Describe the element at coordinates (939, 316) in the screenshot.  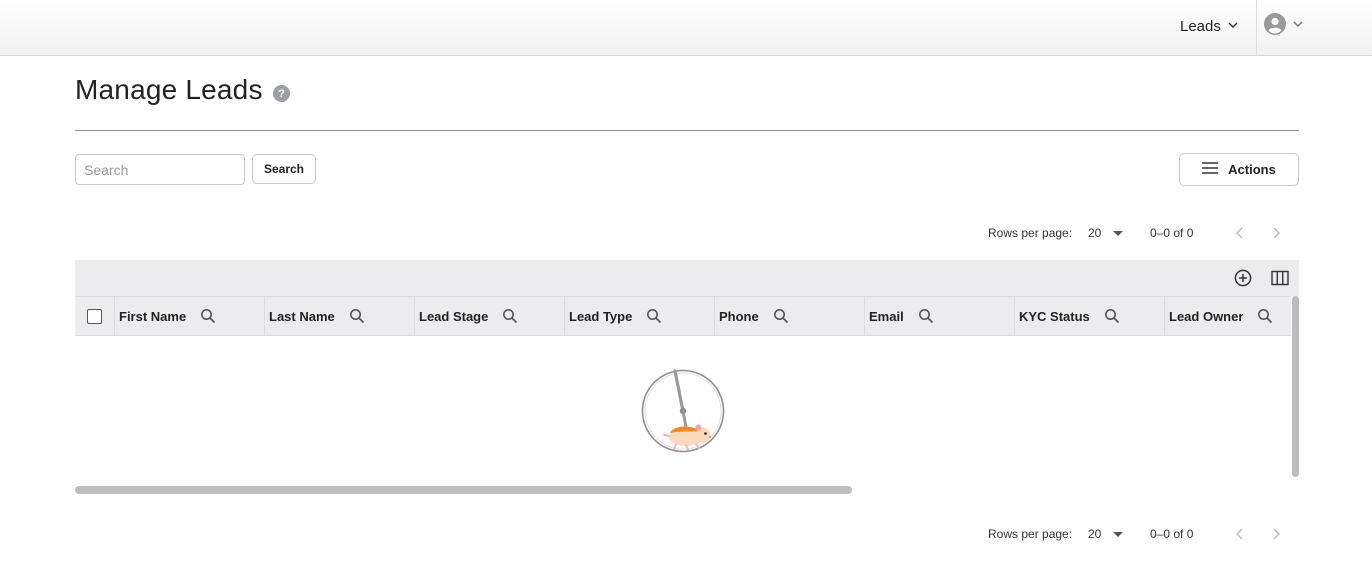
I see `column-header-email: Email` at that location.